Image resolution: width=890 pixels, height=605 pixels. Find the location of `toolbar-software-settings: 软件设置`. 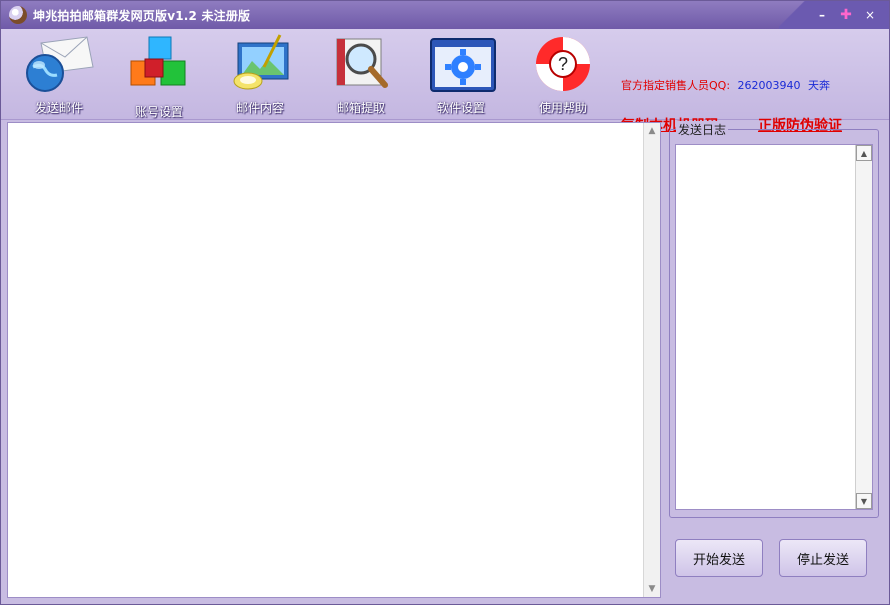

toolbar-software-settings: 软件设置 is located at coordinates (461, 75).